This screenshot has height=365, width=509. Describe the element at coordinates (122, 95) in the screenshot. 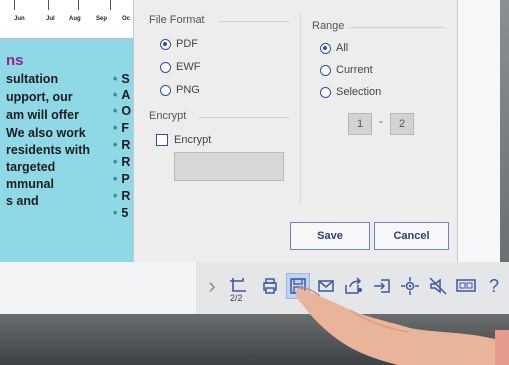

I see `bullet-item: • A` at that location.